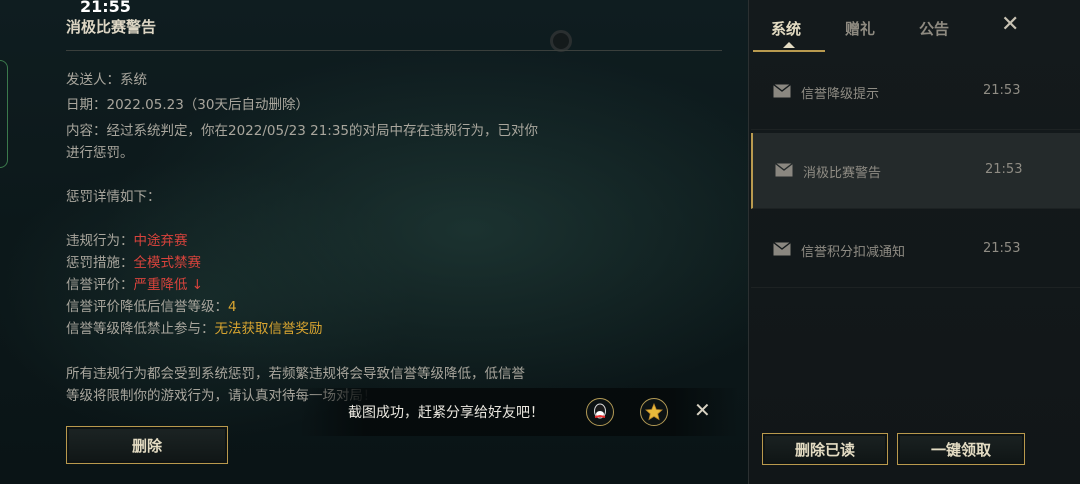 Image resolution: width=1080 pixels, height=484 pixels. Describe the element at coordinates (147, 307) in the screenshot. I see `level-label: 信誉评价降低后信誉等级：` at that location.